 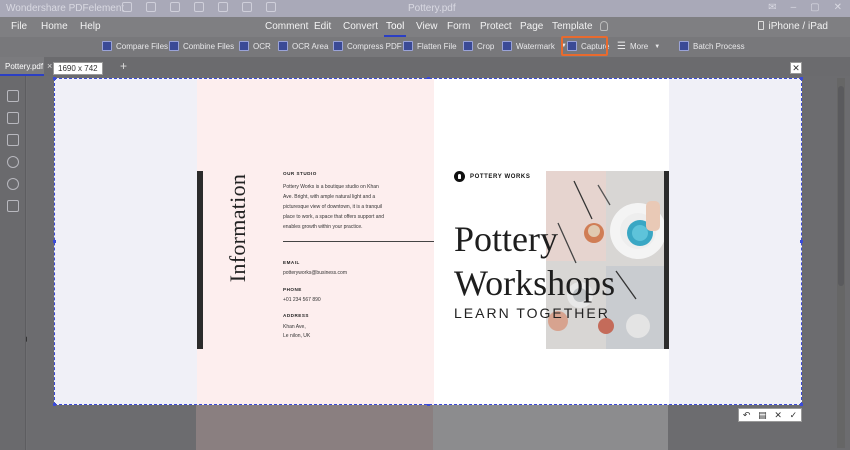 I want to click on iphone-ipad-button: iPhone / iPad, so click(x=792, y=26).